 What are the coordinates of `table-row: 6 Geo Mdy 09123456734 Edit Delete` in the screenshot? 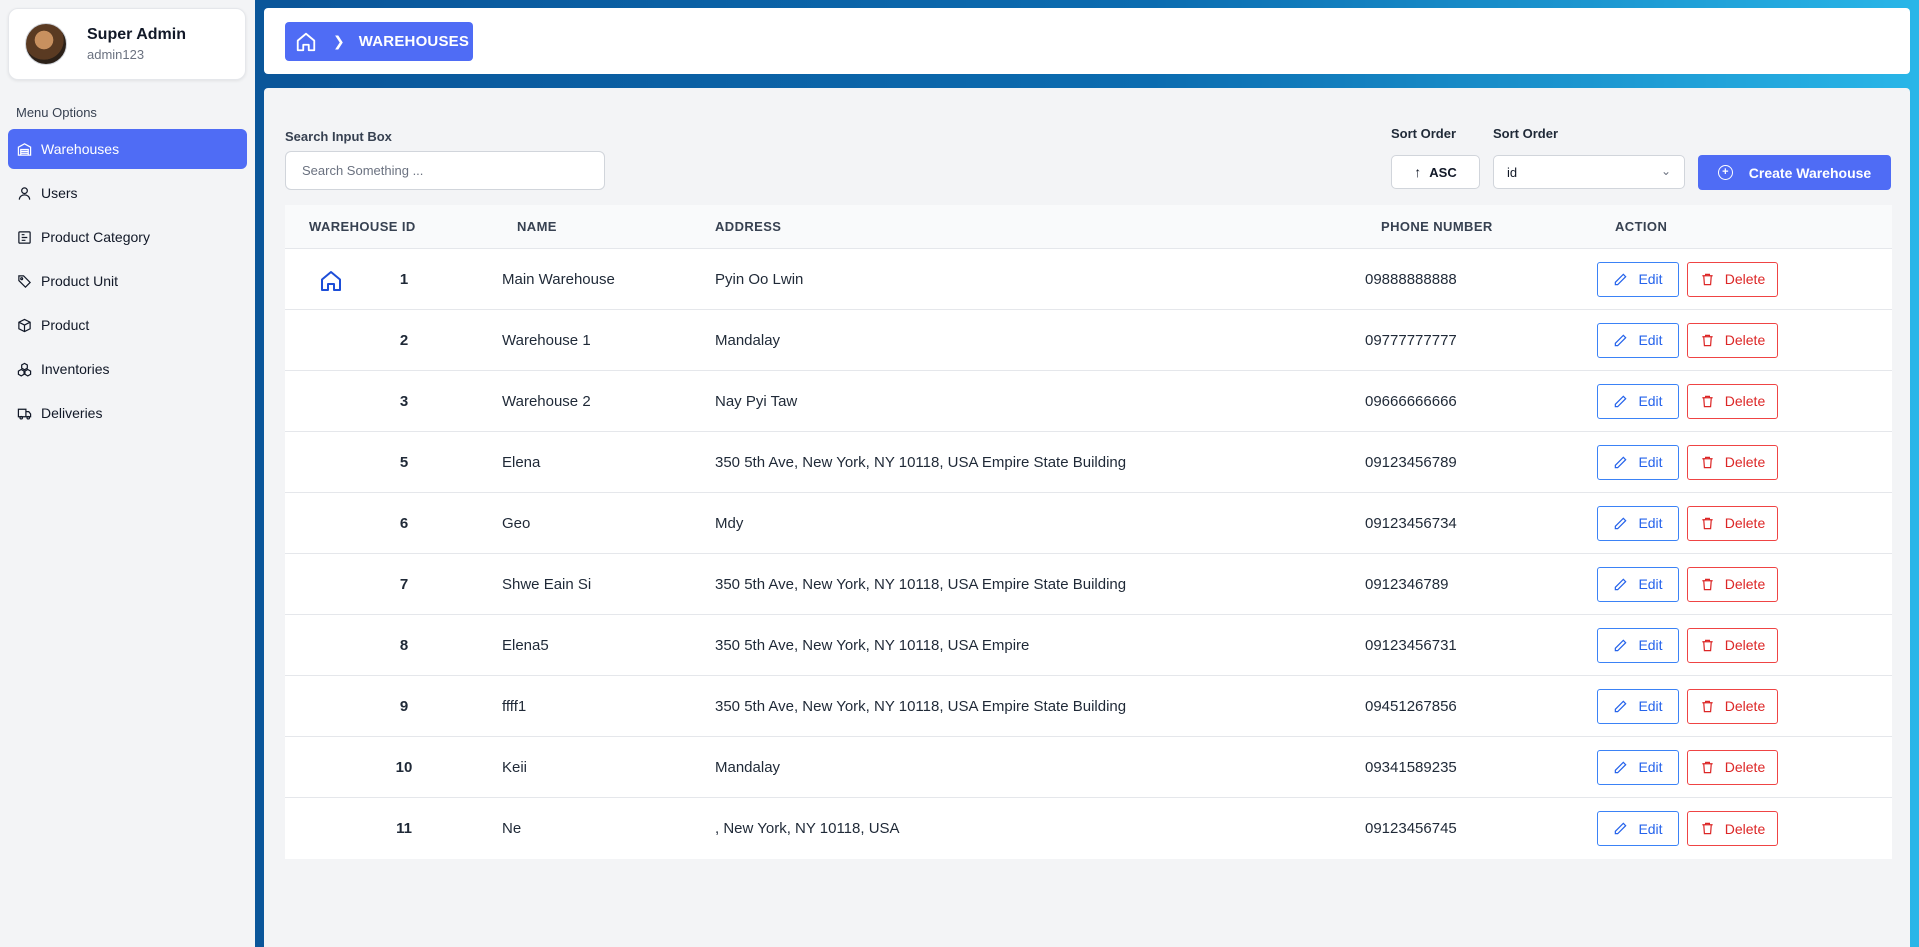 It's located at (1088, 523).